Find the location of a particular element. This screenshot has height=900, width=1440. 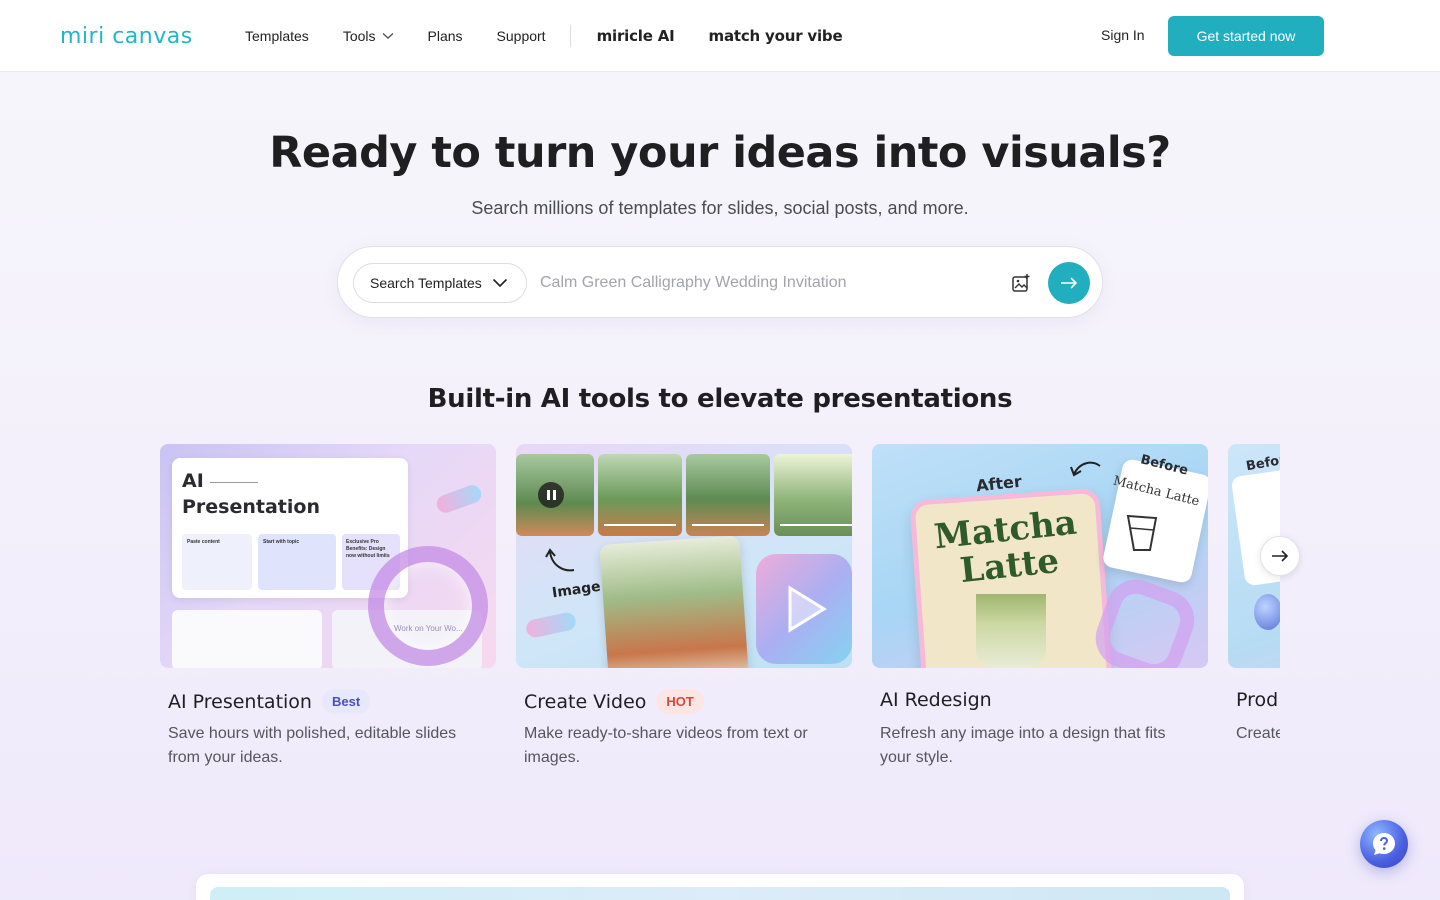

nav-templates-label: Templates is located at coordinates (277, 36).